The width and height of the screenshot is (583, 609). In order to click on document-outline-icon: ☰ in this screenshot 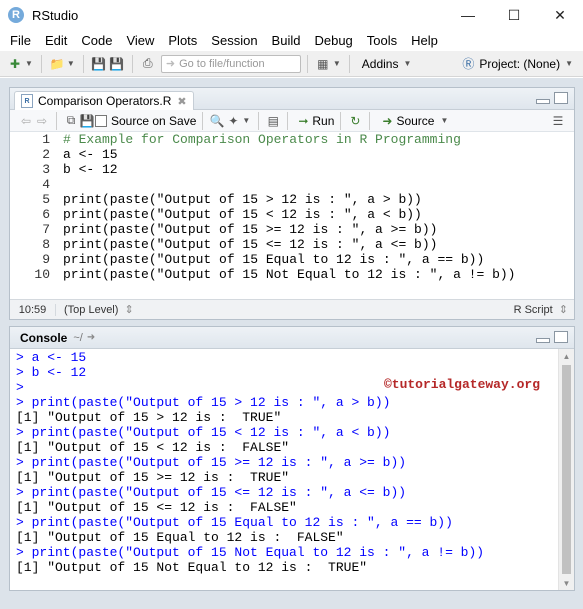, I will do `click(558, 121)`.